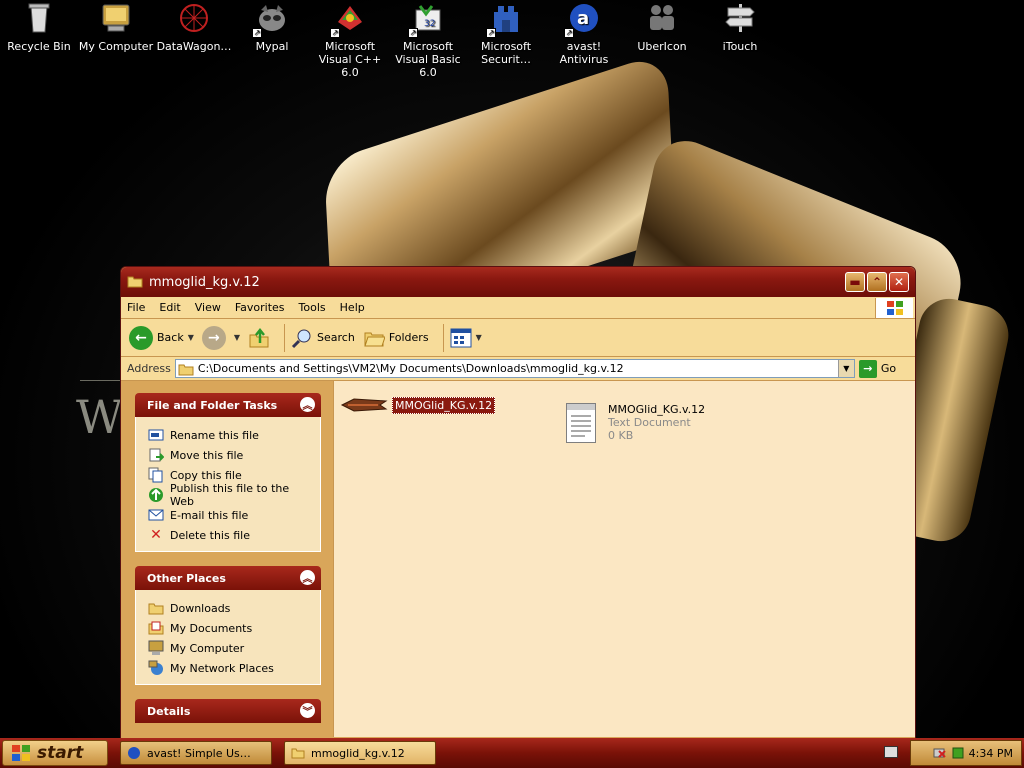 The width and height of the screenshot is (1024, 768). I want to click on menu-file: File, so click(136, 307).